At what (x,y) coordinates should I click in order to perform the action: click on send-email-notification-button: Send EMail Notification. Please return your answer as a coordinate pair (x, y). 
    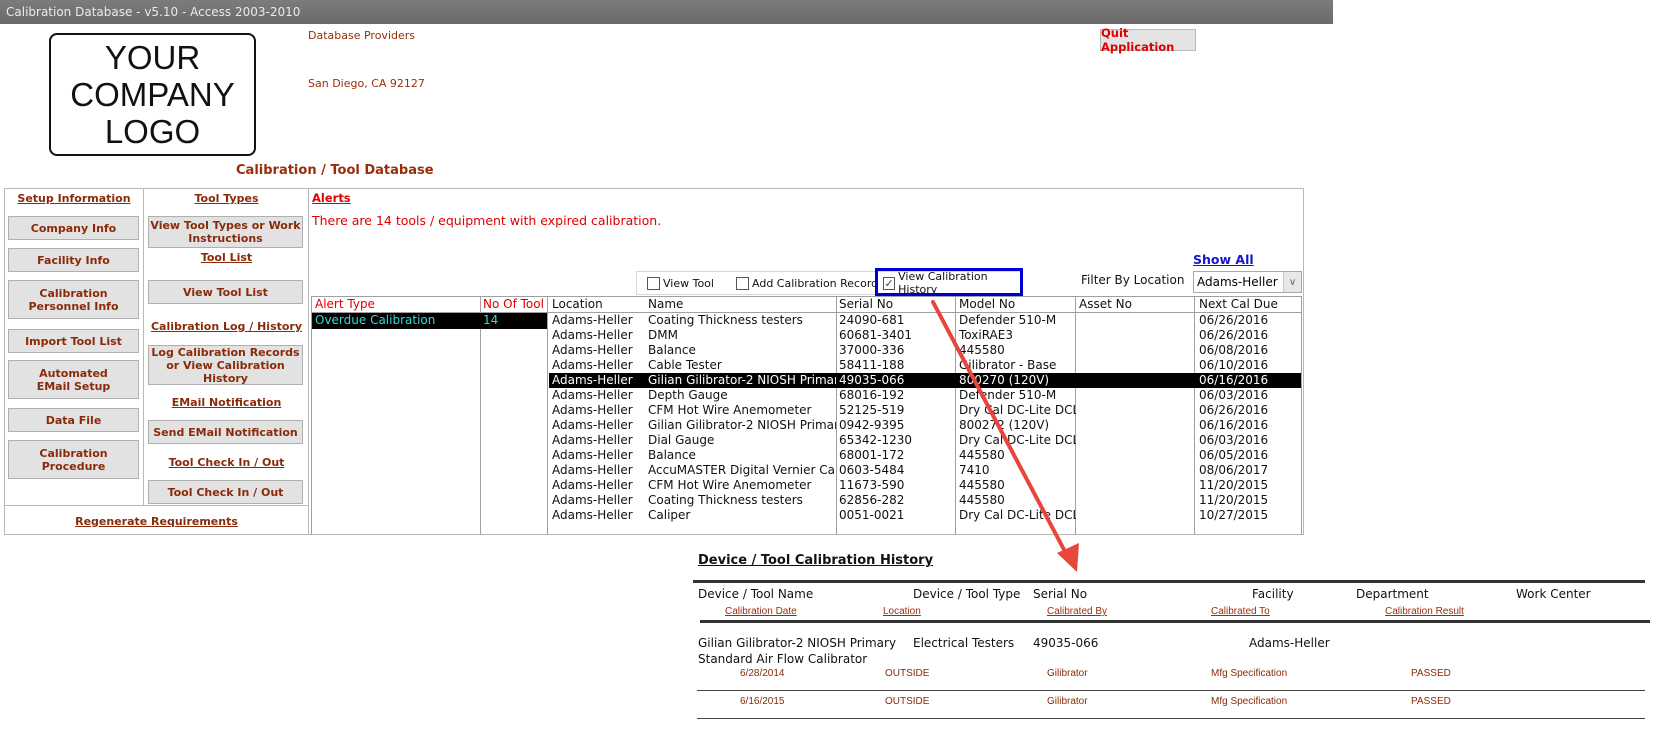
    Looking at the image, I should click on (225, 432).